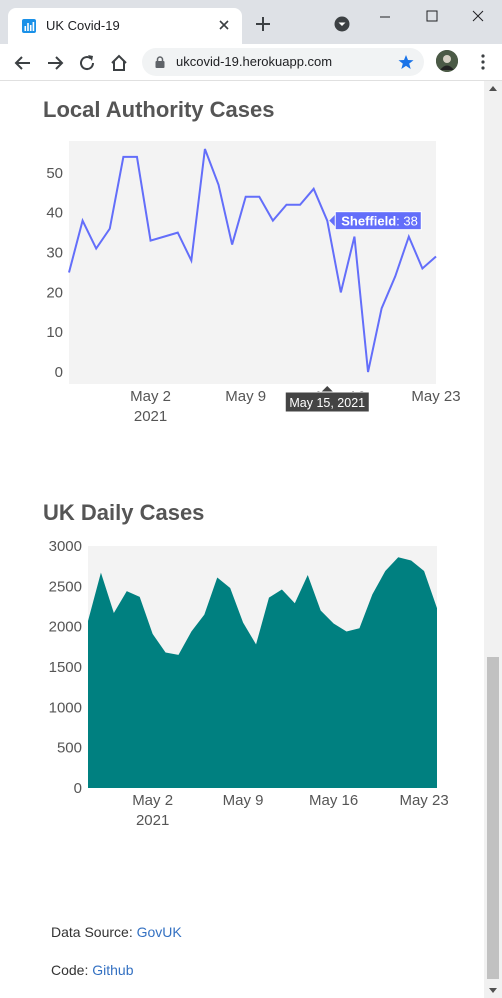  What do you see at coordinates (78, 788) in the screenshot?
I see `y-tick-label: 0` at bounding box center [78, 788].